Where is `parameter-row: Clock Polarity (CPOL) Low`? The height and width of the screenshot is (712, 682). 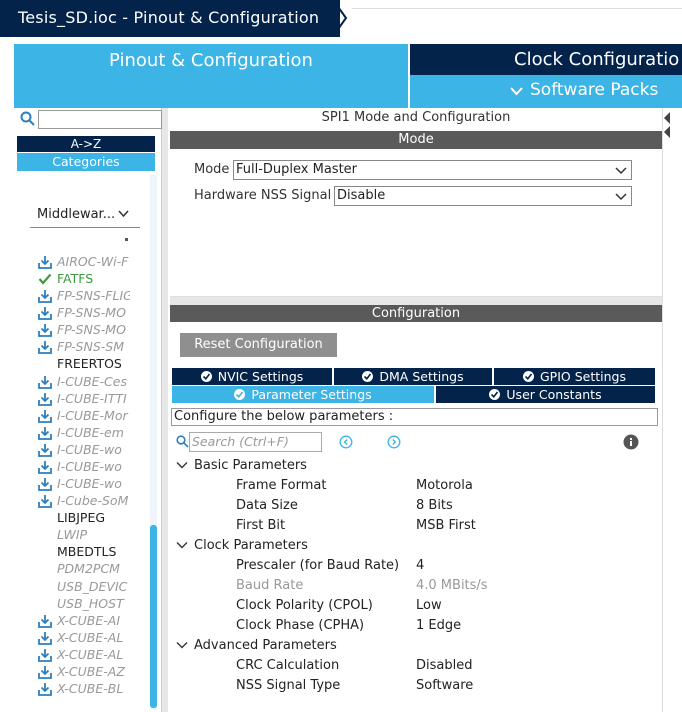 parameter-row: Clock Polarity (CPOL) Low is located at coordinates (330, 606).